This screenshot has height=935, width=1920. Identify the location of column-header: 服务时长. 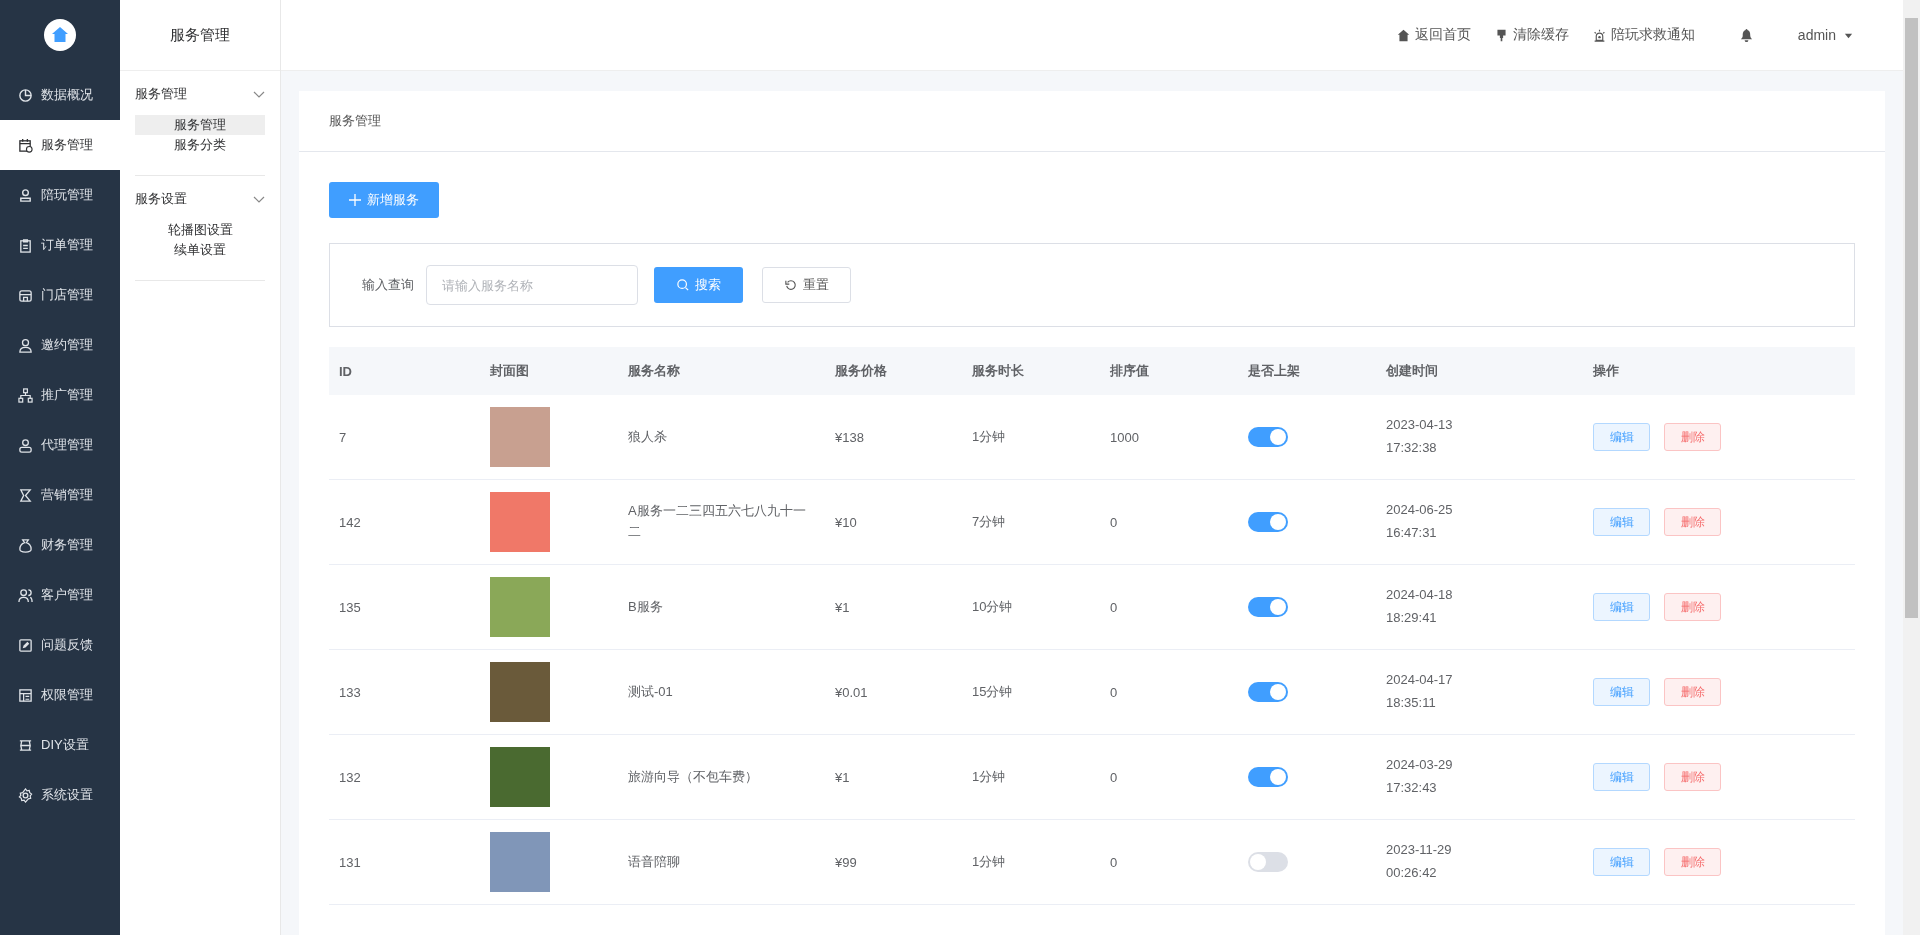
(998, 370).